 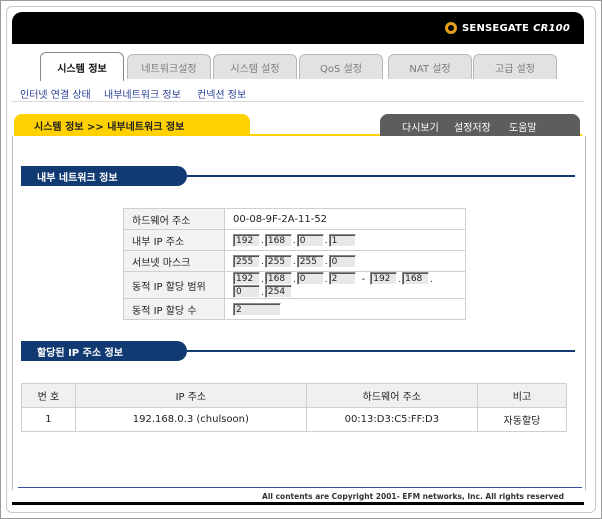 I want to click on col-header-mac: 하드웨어 주소, so click(x=391, y=395).